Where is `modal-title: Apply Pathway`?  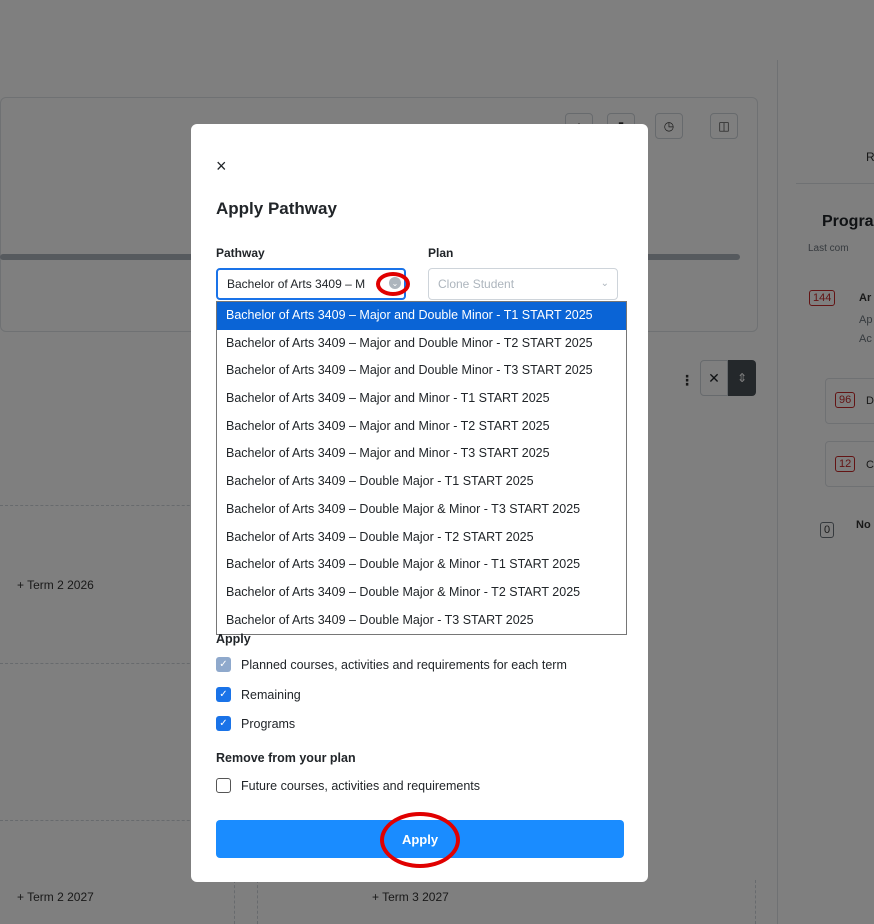
modal-title: Apply Pathway is located at coordinates (276, 208).